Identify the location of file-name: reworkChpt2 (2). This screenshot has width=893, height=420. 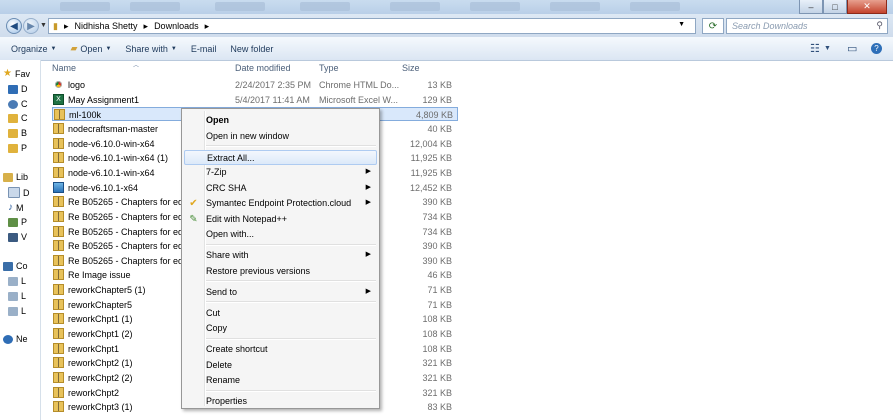
(100, 378).